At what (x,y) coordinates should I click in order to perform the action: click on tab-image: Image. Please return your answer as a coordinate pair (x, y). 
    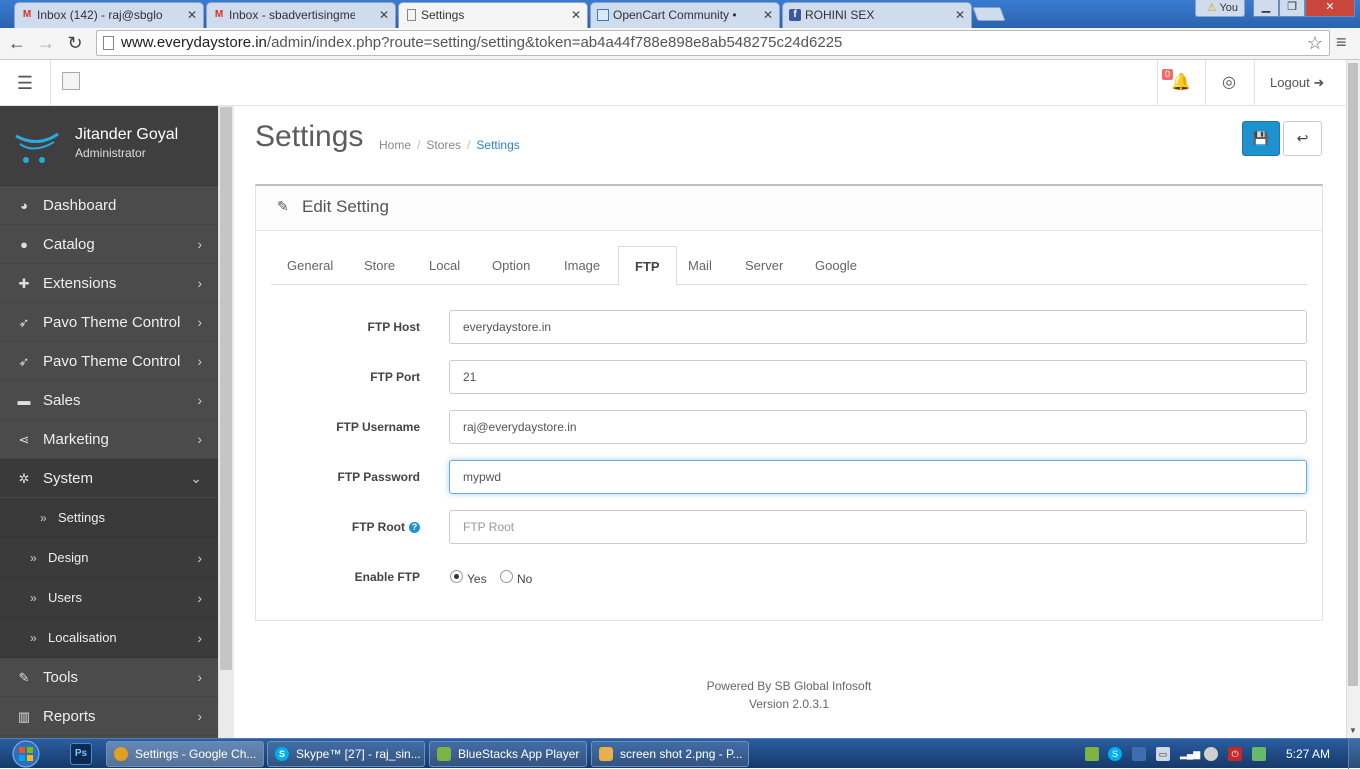
    Looking at the image, I should click on (582, 265).